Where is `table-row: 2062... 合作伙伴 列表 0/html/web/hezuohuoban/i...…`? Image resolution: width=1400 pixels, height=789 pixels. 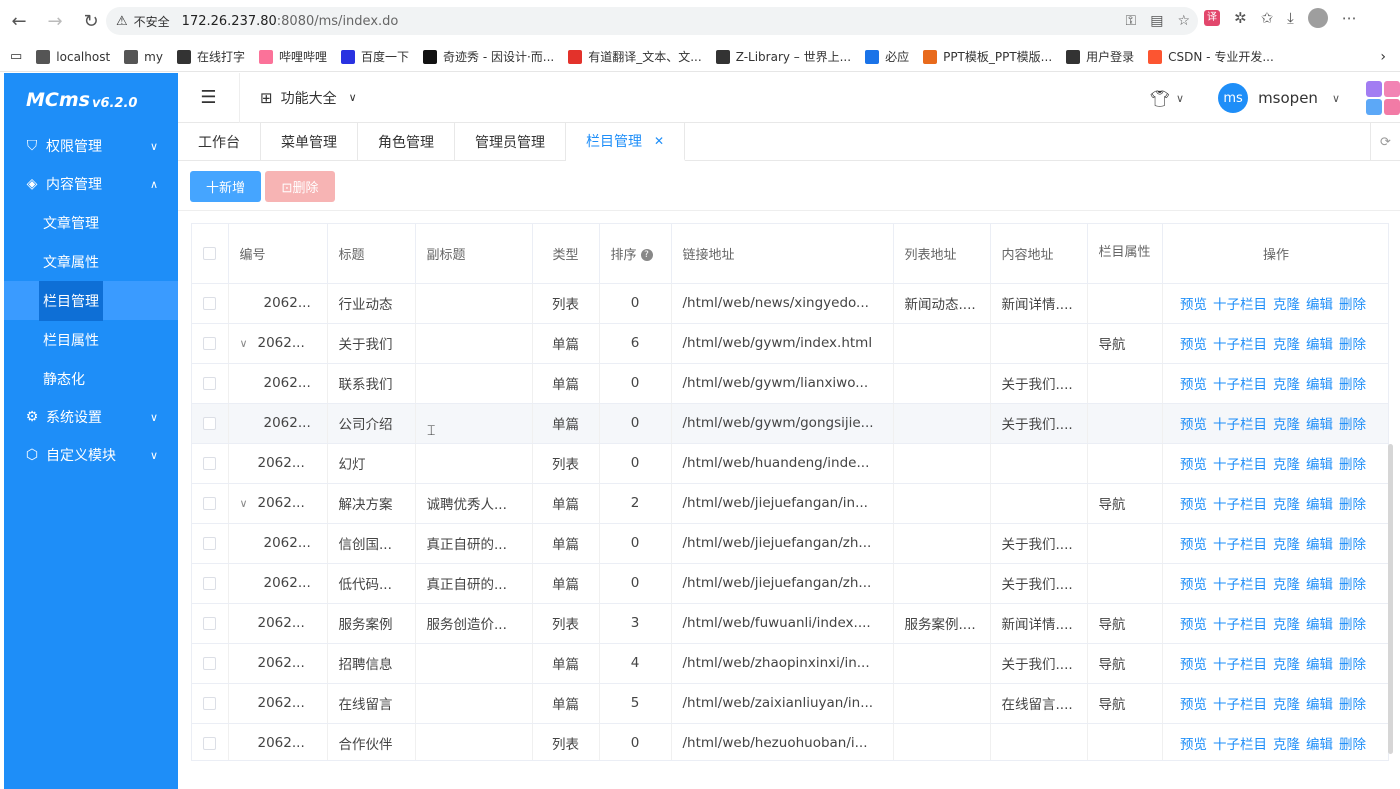
table-row: 2062... 合作伙伴 列表 0/html/web/hezuohuoban/i...… is located at coordinates (790, 741).